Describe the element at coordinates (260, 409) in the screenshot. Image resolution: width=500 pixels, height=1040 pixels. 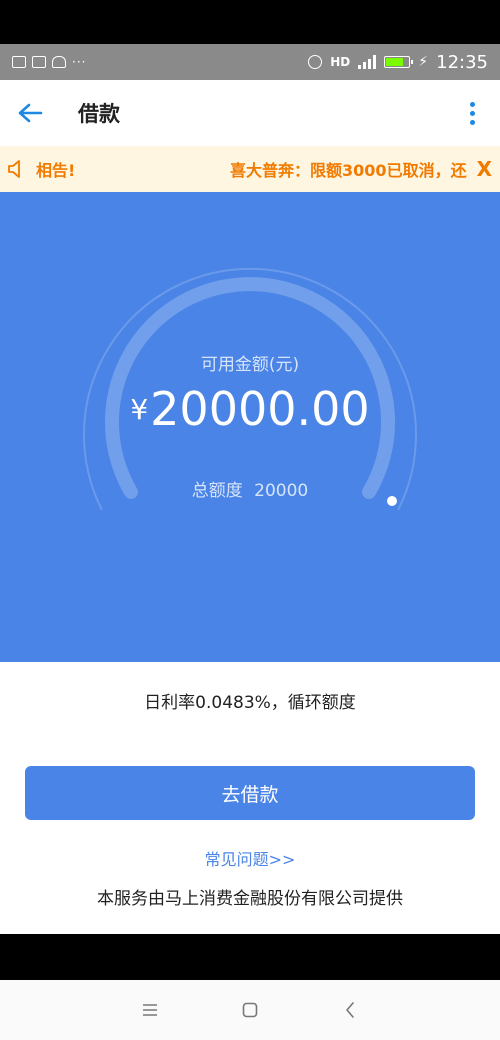
I see `available-amount-value: 20000.00` at that location.